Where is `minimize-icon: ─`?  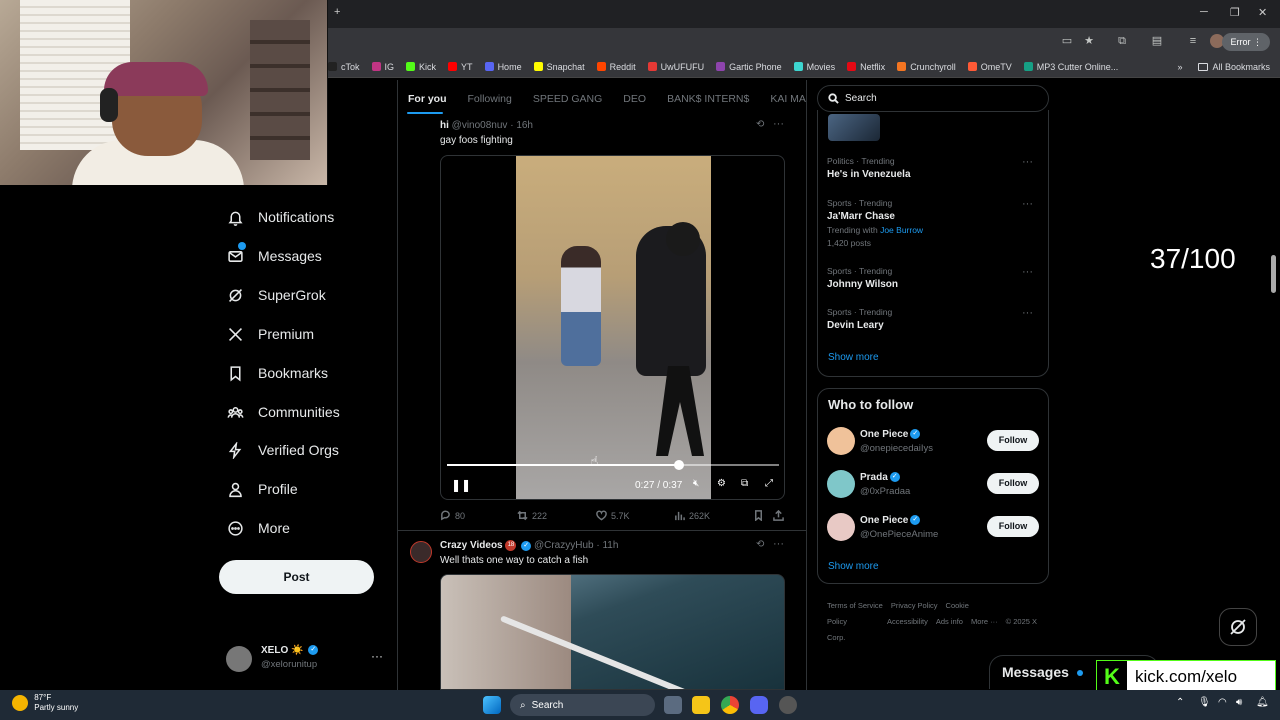
minimize-icon: ─ is located at coordinates (1204, 12).